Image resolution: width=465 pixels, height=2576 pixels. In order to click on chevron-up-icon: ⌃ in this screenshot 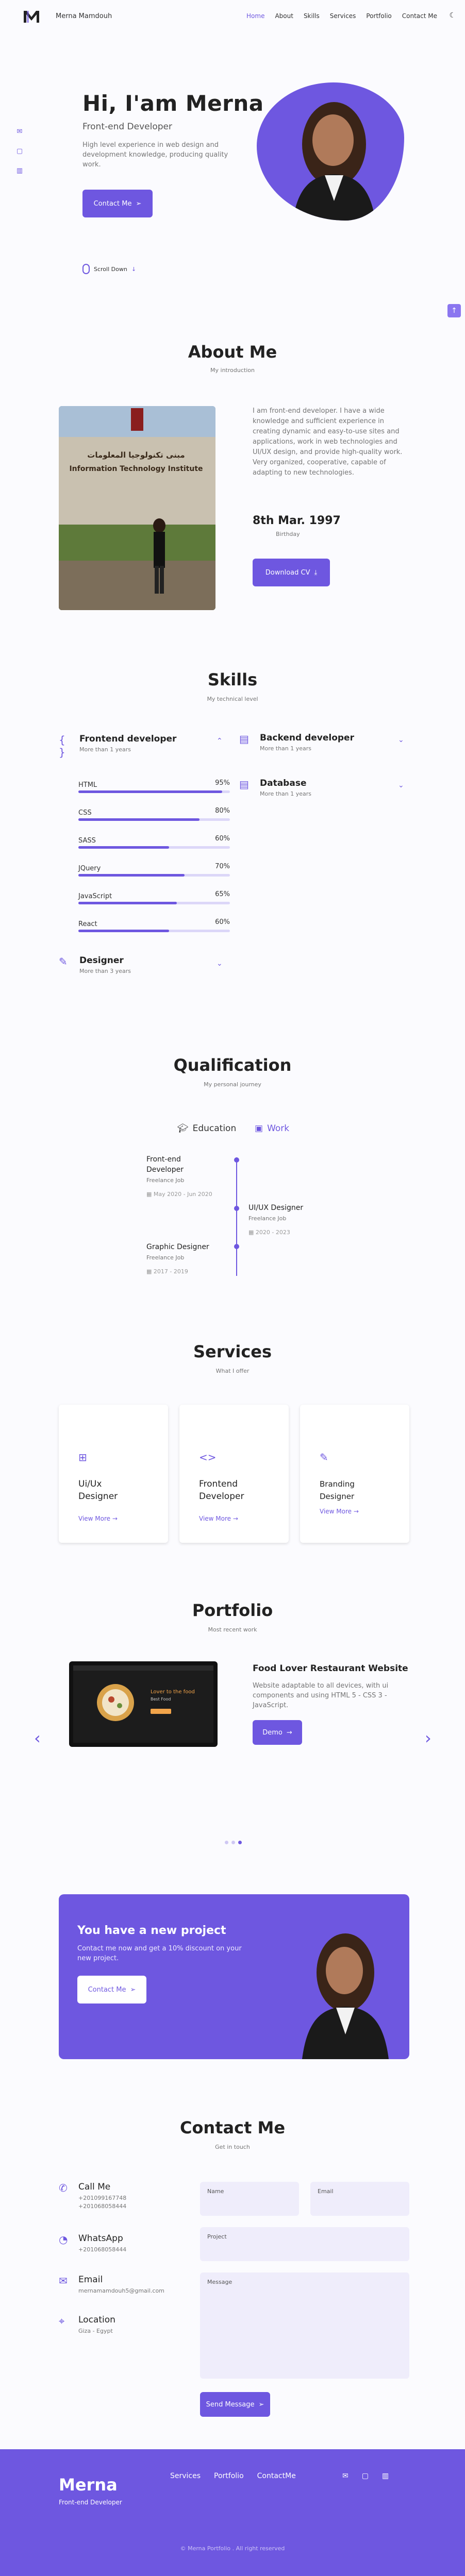, I will do `click(220, 741)`.